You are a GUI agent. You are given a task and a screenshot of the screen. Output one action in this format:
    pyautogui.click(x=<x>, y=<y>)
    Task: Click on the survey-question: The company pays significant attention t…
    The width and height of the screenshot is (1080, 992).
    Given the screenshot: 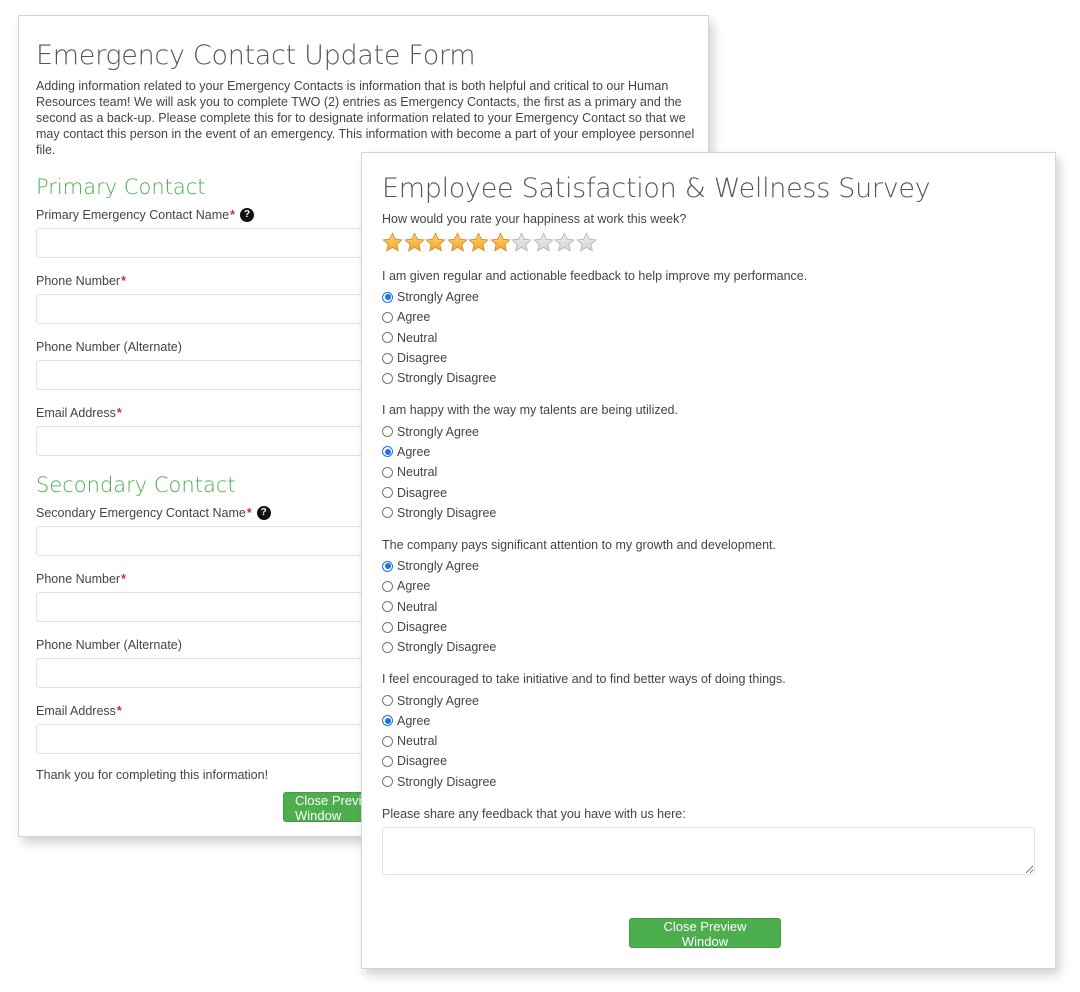 What is the action you would take?
    pyautogui.click(x=708, y=597)
    